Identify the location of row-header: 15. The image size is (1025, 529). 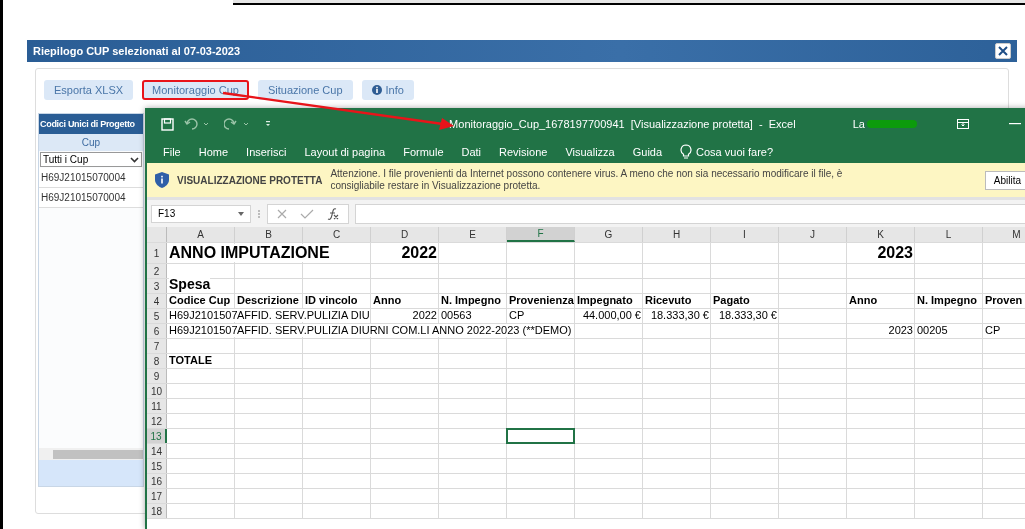
(157, 466).